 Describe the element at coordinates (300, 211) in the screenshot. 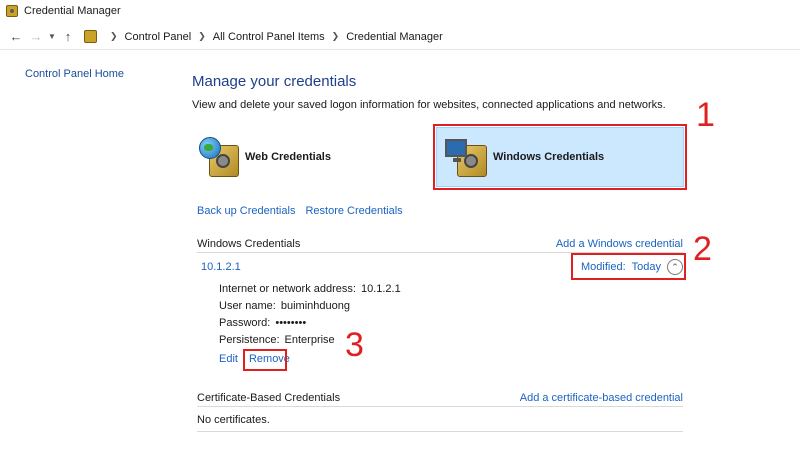

I see `backup-restore-links: Back up Credentials Restore Credentials` at that location.